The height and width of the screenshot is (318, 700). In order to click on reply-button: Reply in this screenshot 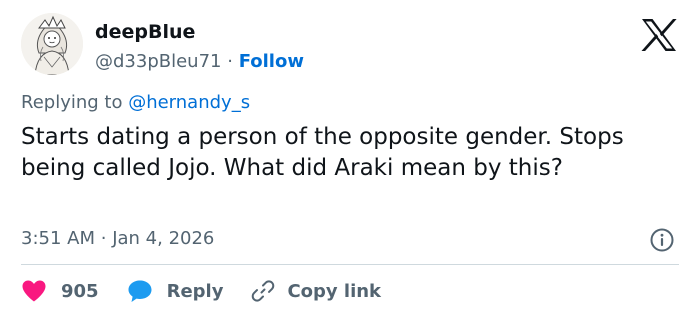, I will do `click(175, 291)`.